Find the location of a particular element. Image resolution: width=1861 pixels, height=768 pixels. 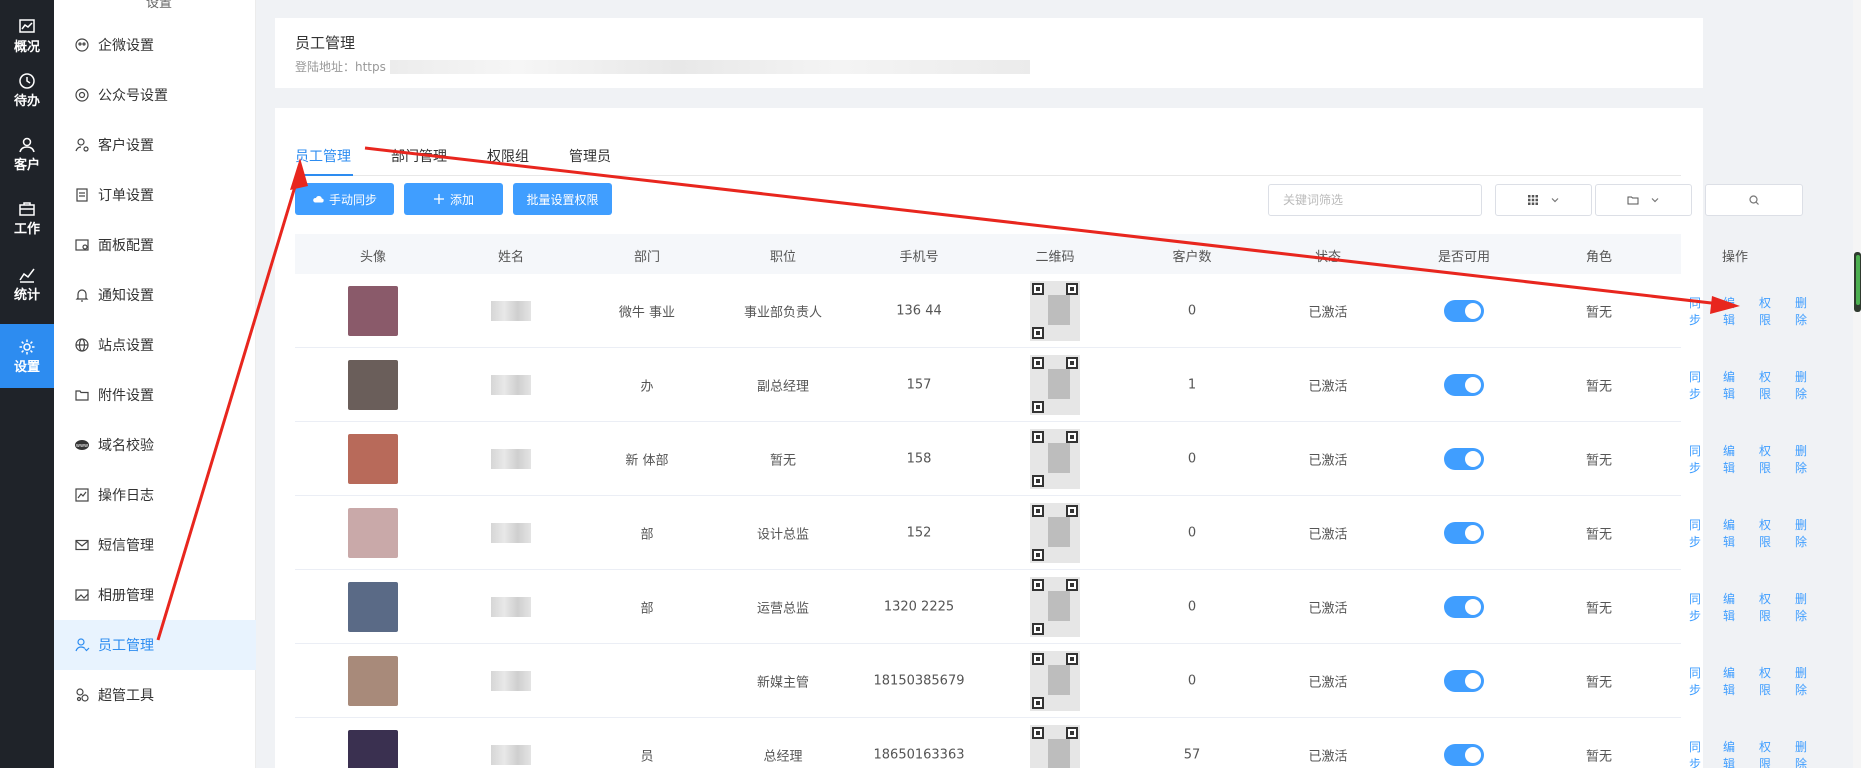

tab-staff: 员工管理 is located at coordinates (323, 156).